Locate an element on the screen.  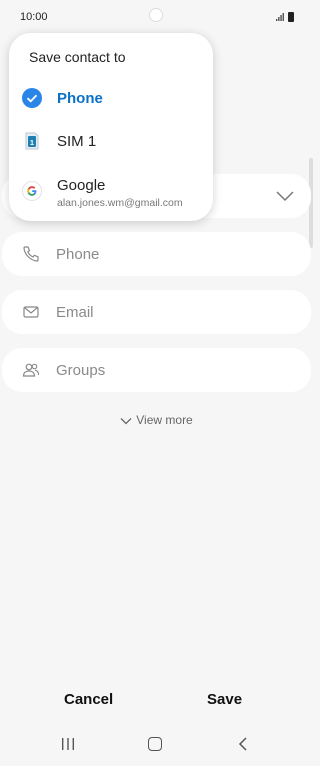
email-field: Email is located at coordinates (156, 312).